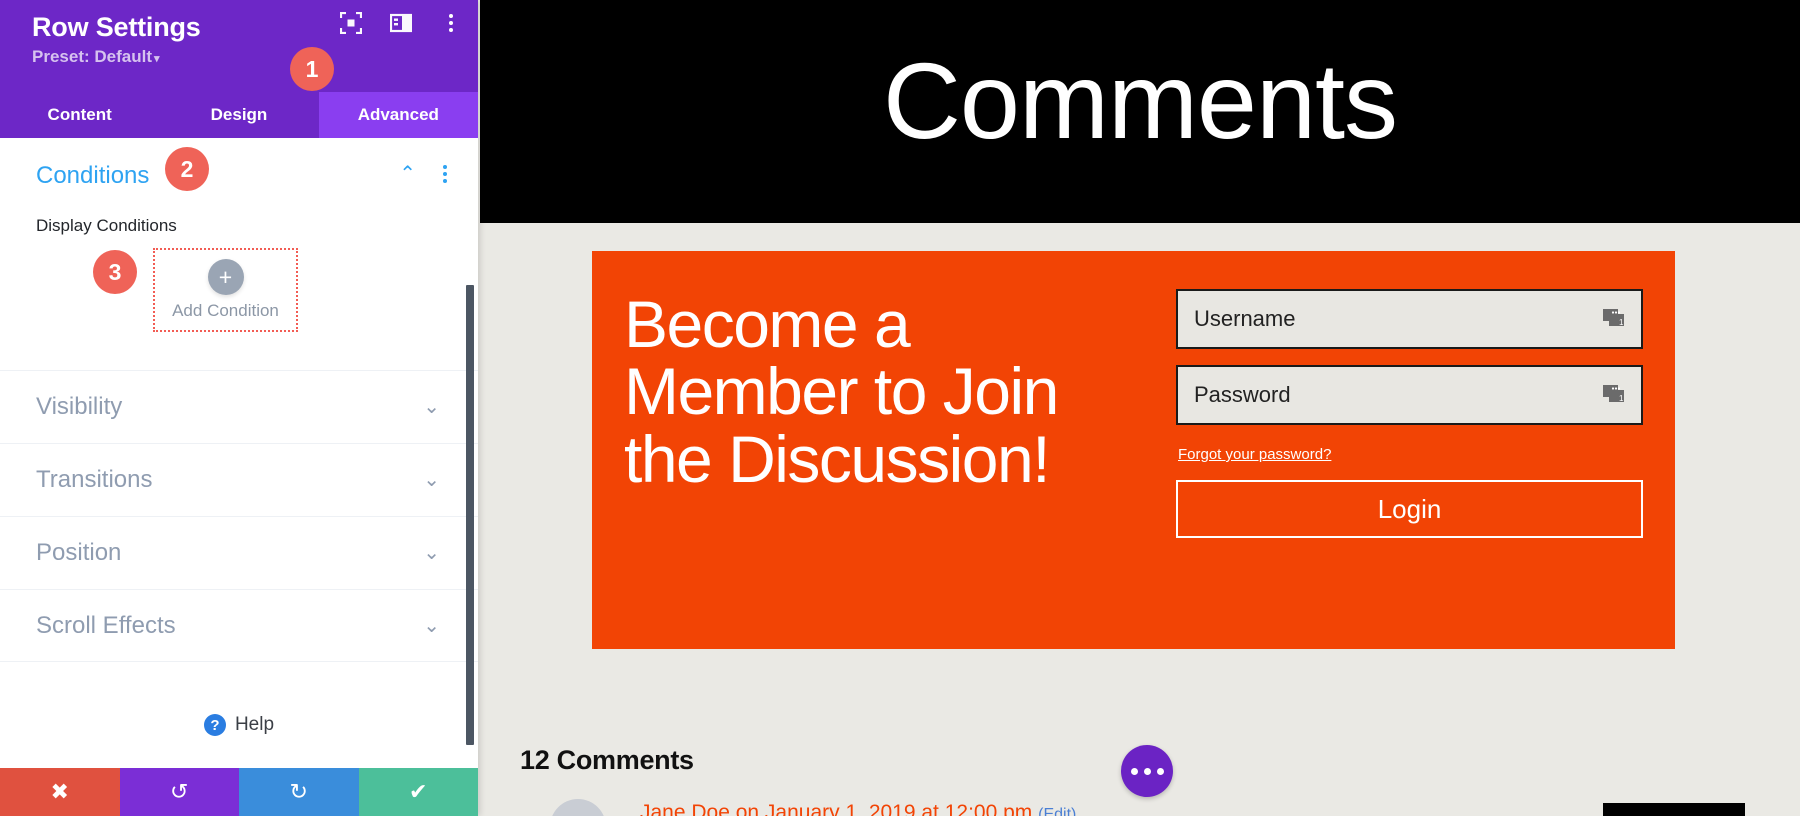  Describe the element at coordinates (239, 479) in the screenshot. I see `accordion-transitions: Transitions ⌄` at that location.